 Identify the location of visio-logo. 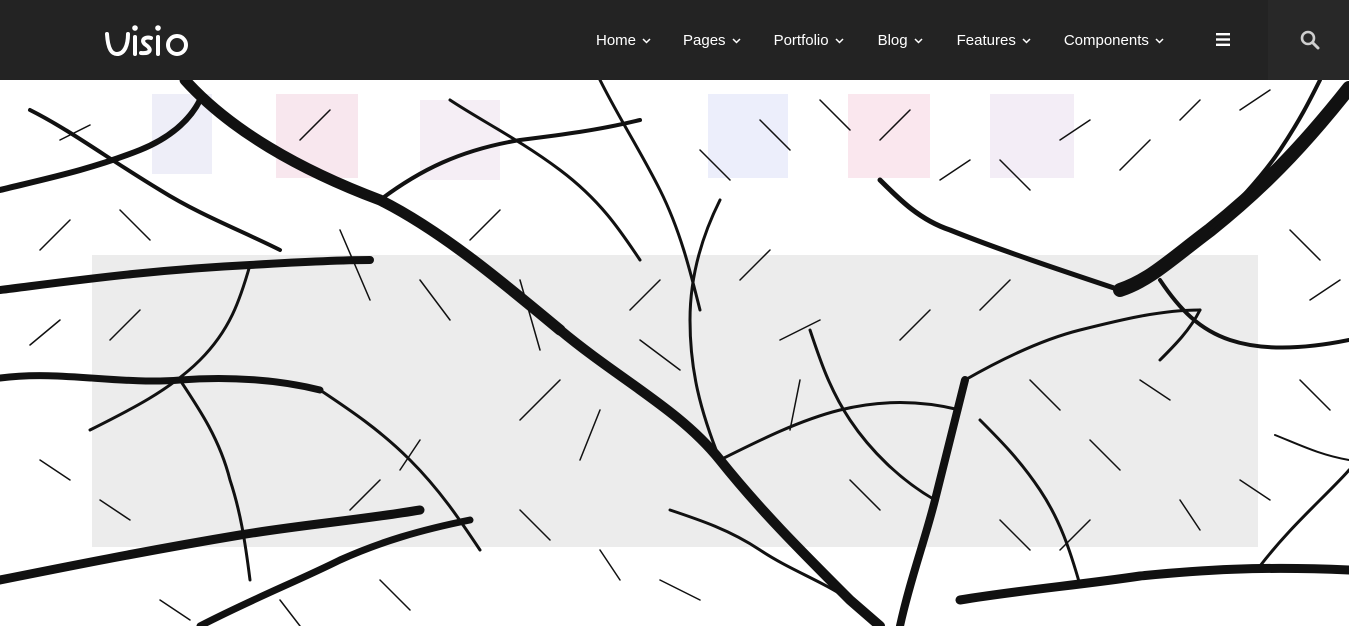
(160, 39).